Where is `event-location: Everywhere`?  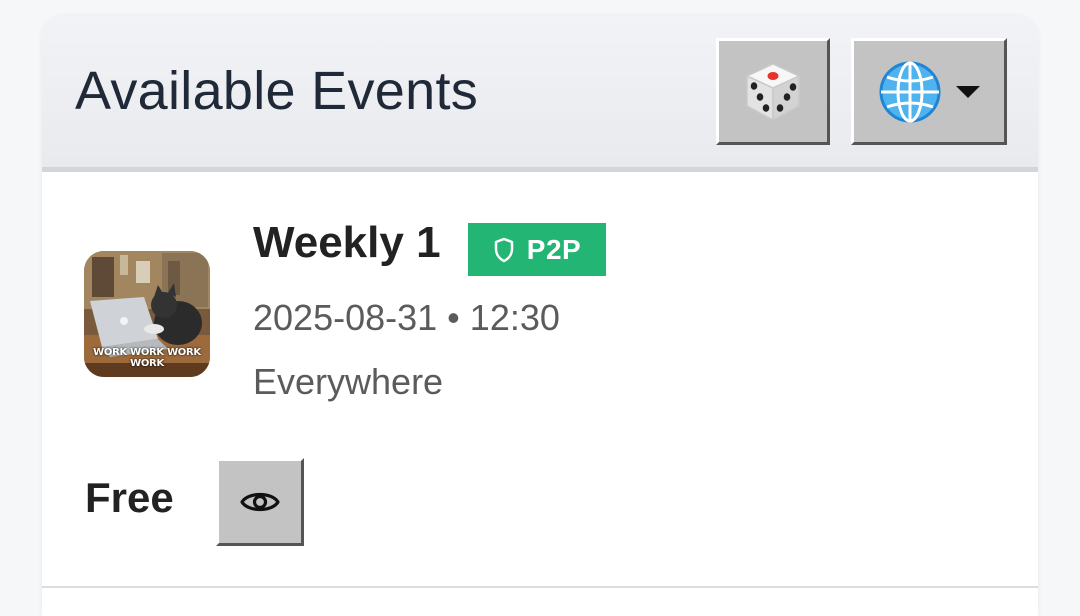 event-location: Everywhere is located at coordinates (348, 381).